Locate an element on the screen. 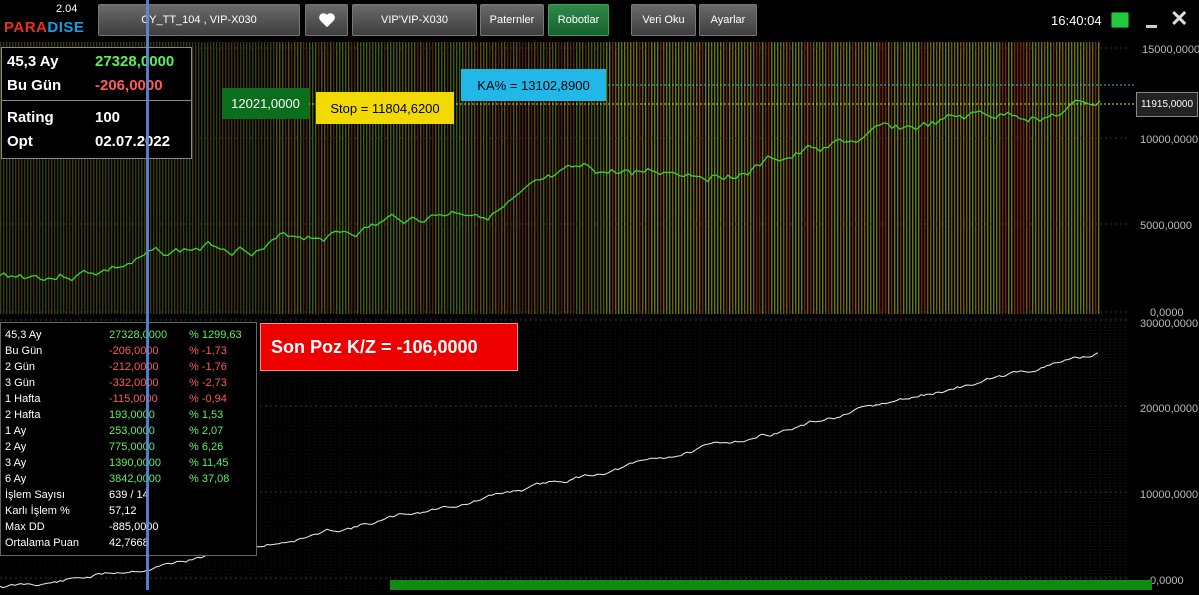 This screenshot has width=1199, height=595. trade-stat-row: Karlı İşlem % 57,12 is located at coordinates (128, 511).